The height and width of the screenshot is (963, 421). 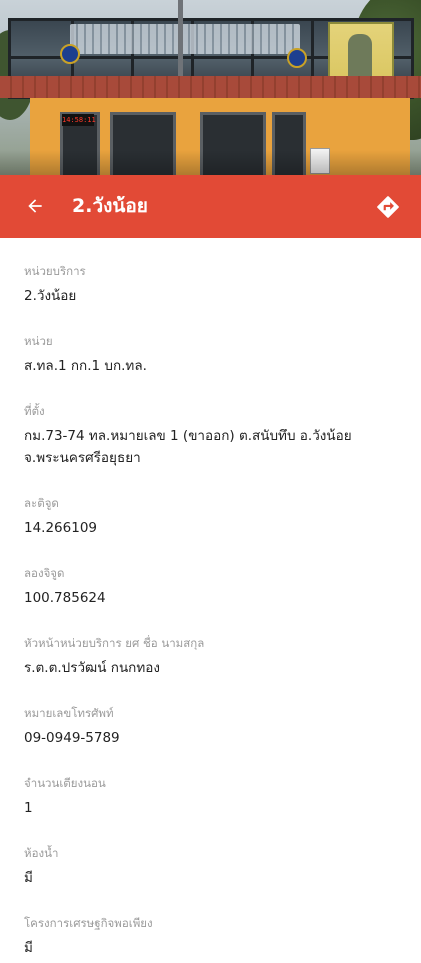 I want to click on back-button, so click(x=35, y=206).